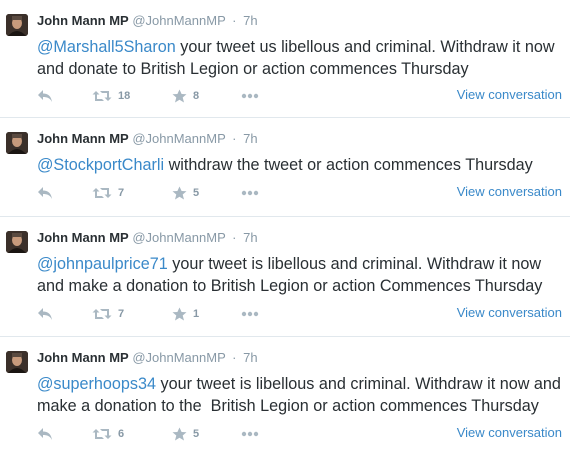  I want to click on tweet-actions: 7 5 View conversation, so click(299, 192).